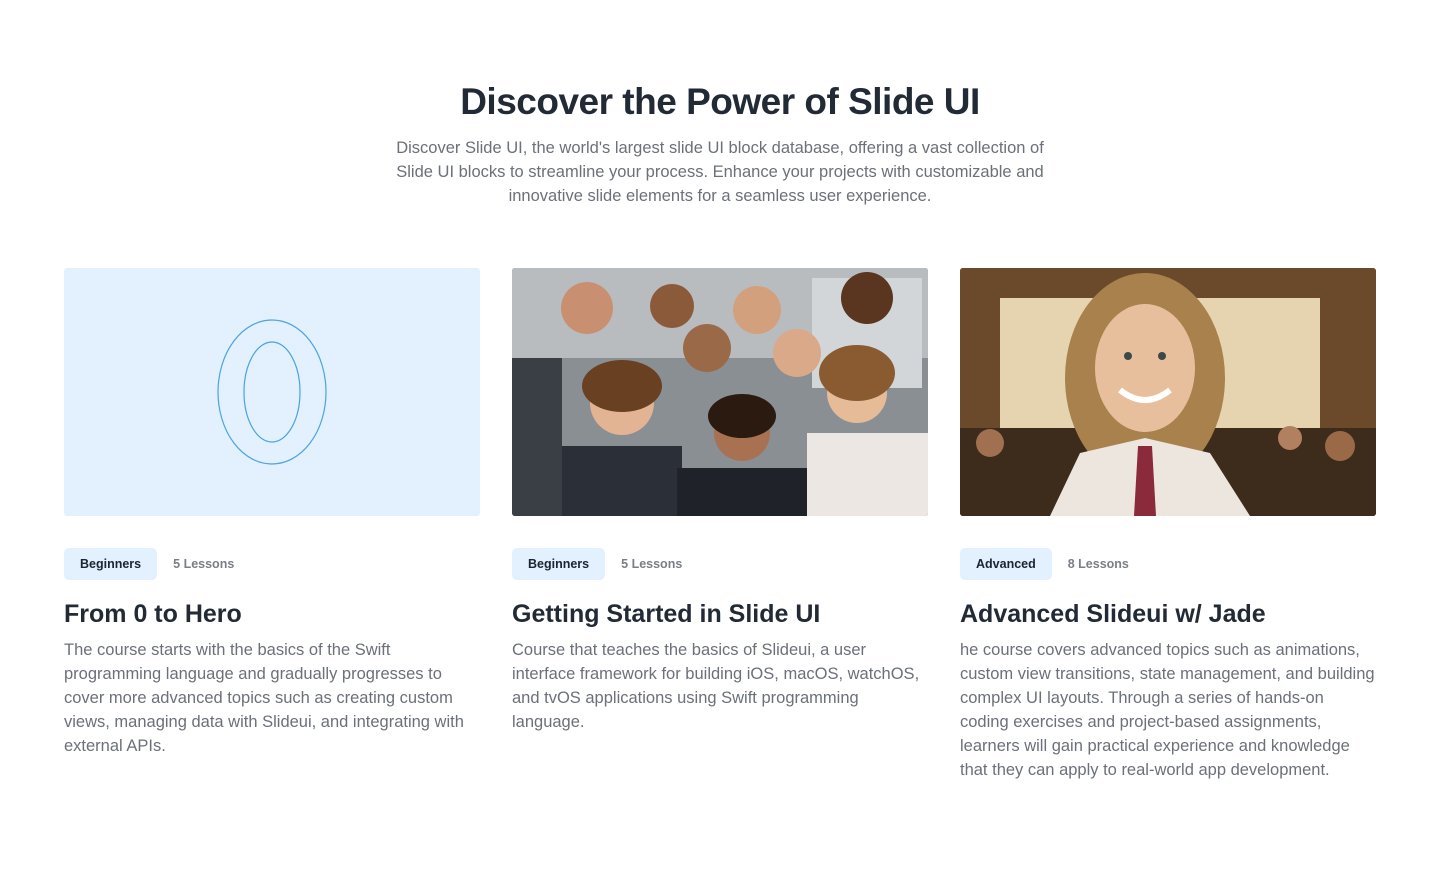 The height and width of the screenshot is (884, 1440). I want to click on team-photo, so click(720, 392).